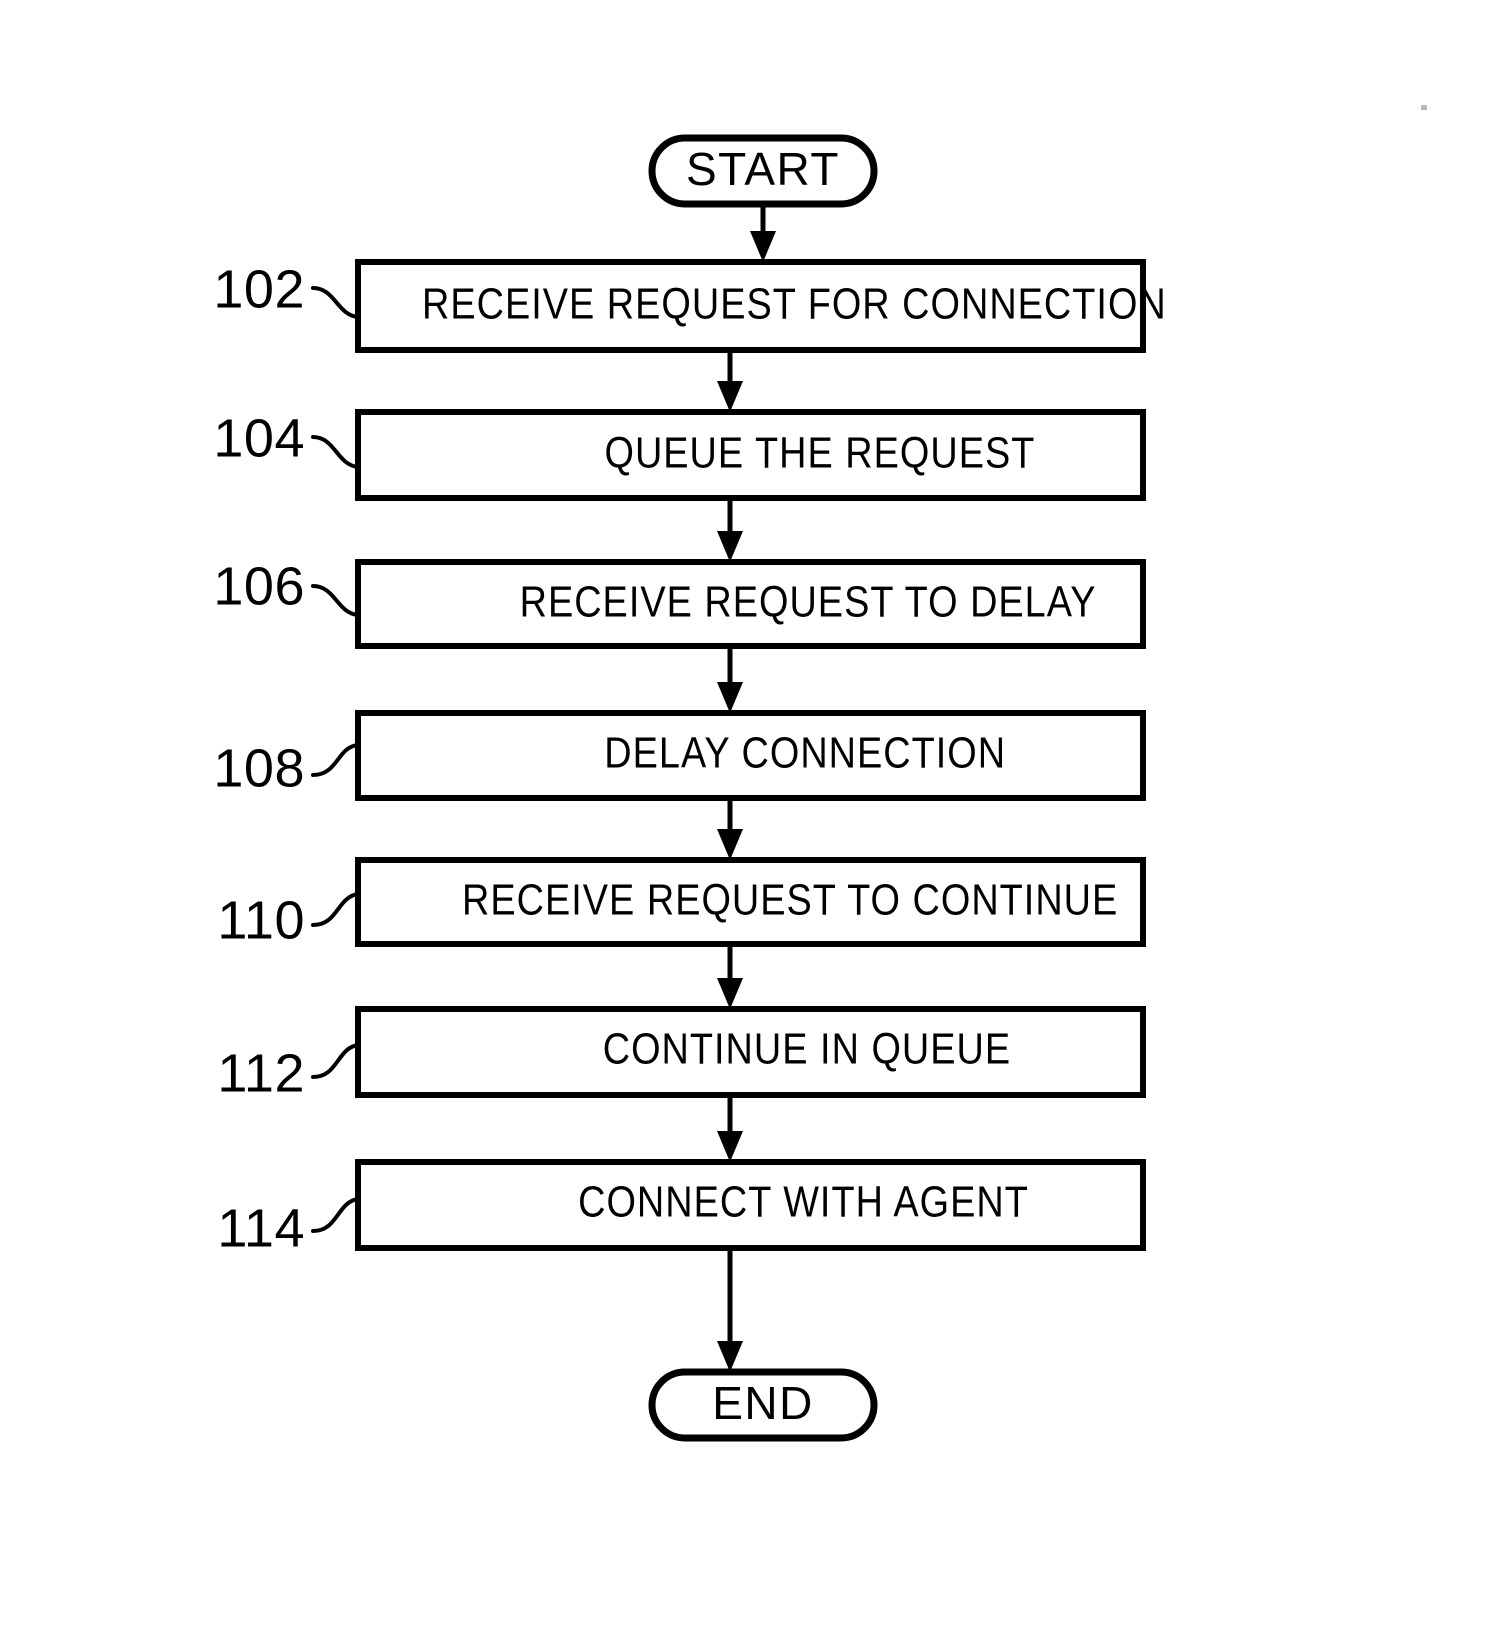 The width and height of the screenshot is (1512, 1648). What do you see at coordinates (261, 920) in the screenshot?
I see `reference-numeral-110-text: 110` at bounding box center [261, 920].